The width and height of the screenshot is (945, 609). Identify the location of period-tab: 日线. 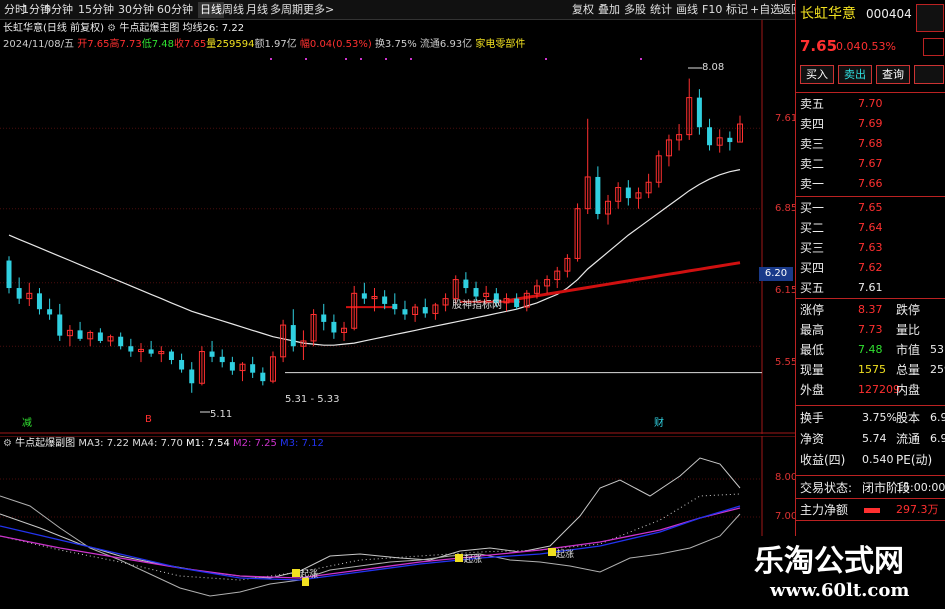
(211, 10).